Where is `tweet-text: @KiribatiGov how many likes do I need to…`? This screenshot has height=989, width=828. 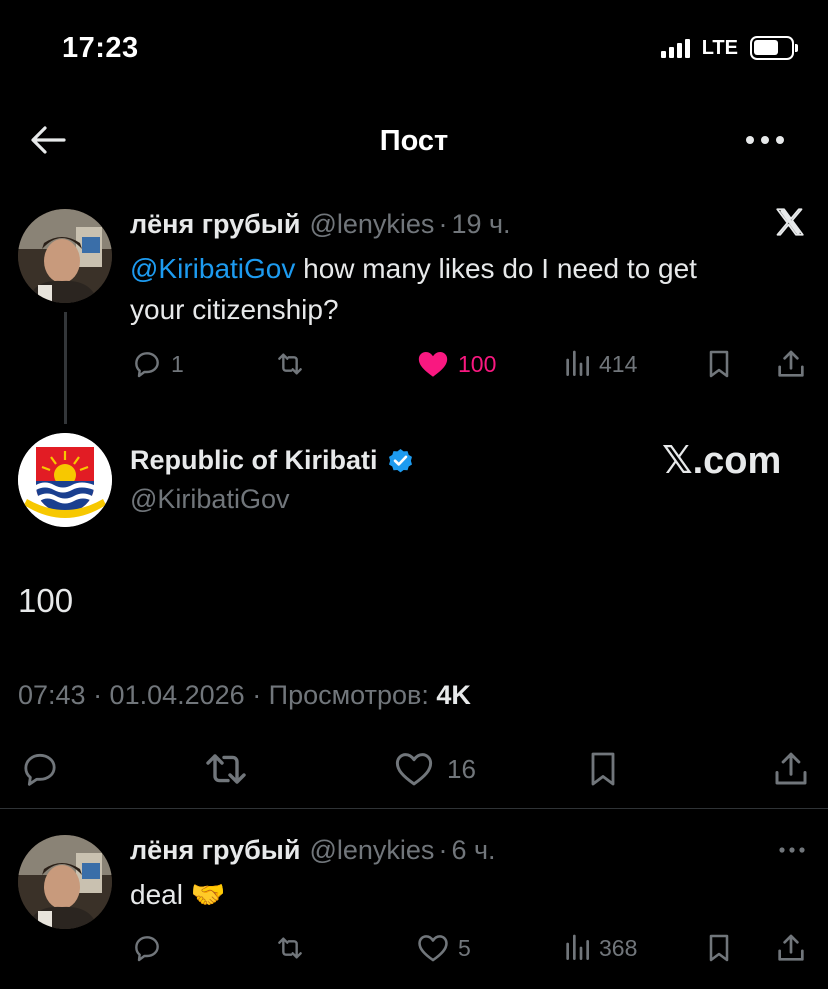 tweet-text: @KiribatiGov how many likes do I need to… is located at coordinates (470, 289).